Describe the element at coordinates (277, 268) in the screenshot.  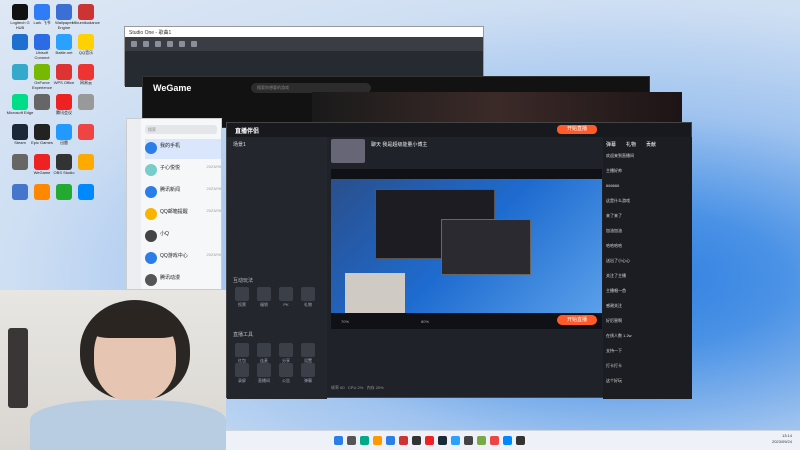
I see `scene-panel: 场景1 互动玩法 直播工具 投票 福袋 PK 礼物 红包 连麦 分享 设置 录屏 直播间 公告 弹幕` at that location.